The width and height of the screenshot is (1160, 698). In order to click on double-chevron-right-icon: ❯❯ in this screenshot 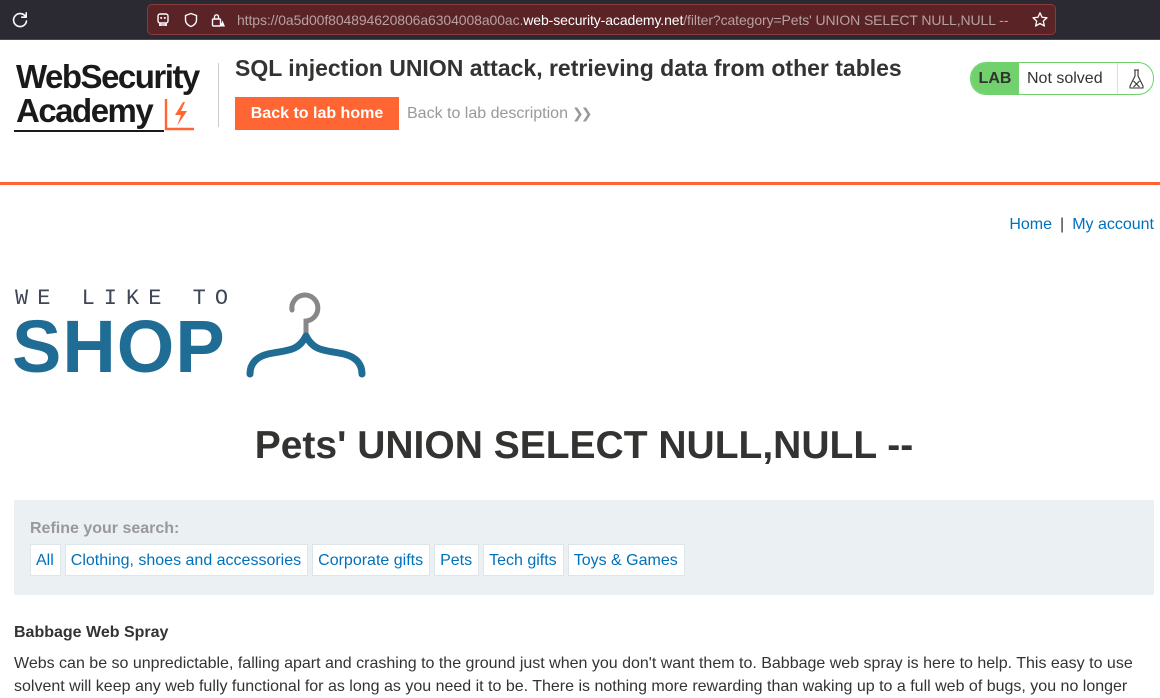, I will do `click(582, 113)`.